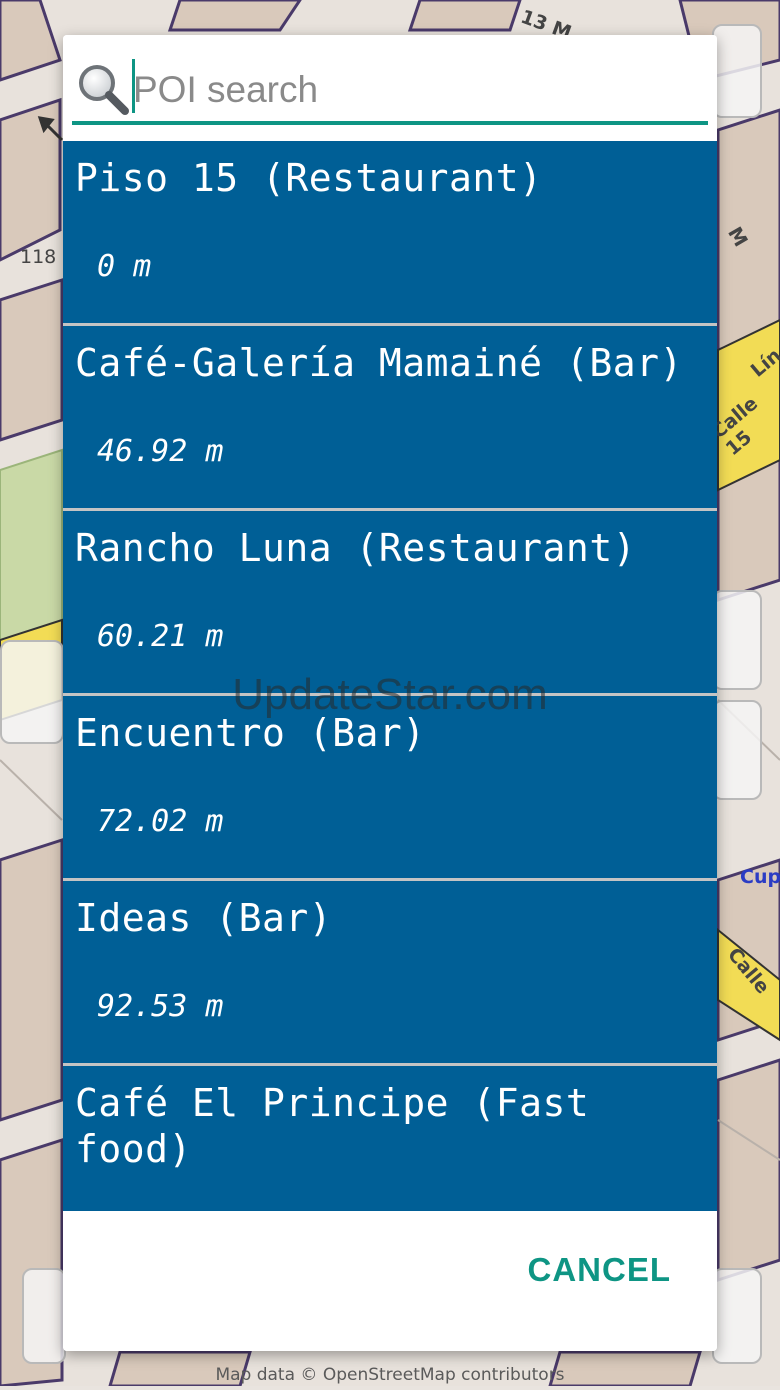 This screenshot has height=1390, width=780. I want to click on map-label: 118, so click(38, 257).